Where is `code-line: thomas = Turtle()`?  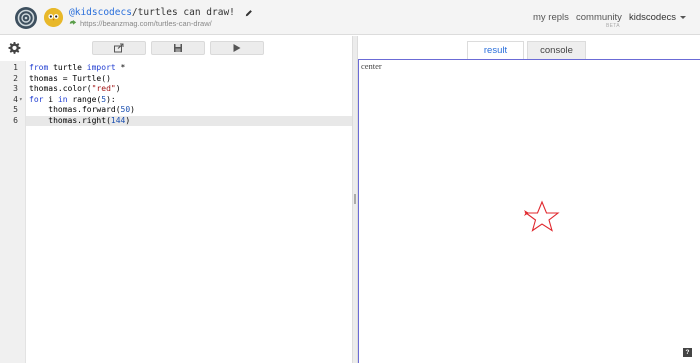 code-line: thomas = Turtle() is located at coordinates (189, 79).